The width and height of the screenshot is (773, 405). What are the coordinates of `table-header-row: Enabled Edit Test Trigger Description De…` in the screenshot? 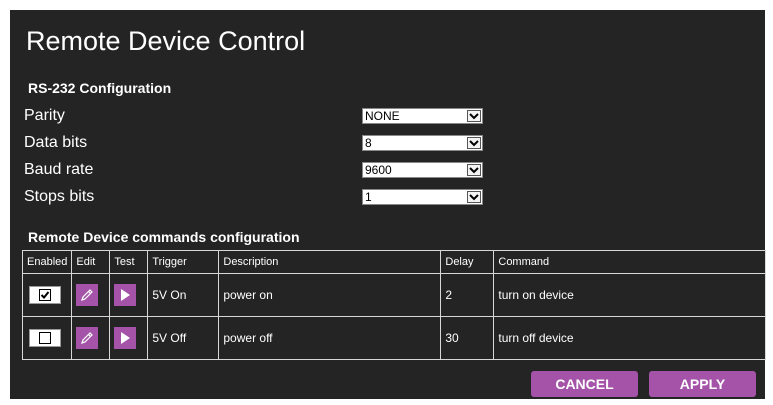 It's located at (393, 262).